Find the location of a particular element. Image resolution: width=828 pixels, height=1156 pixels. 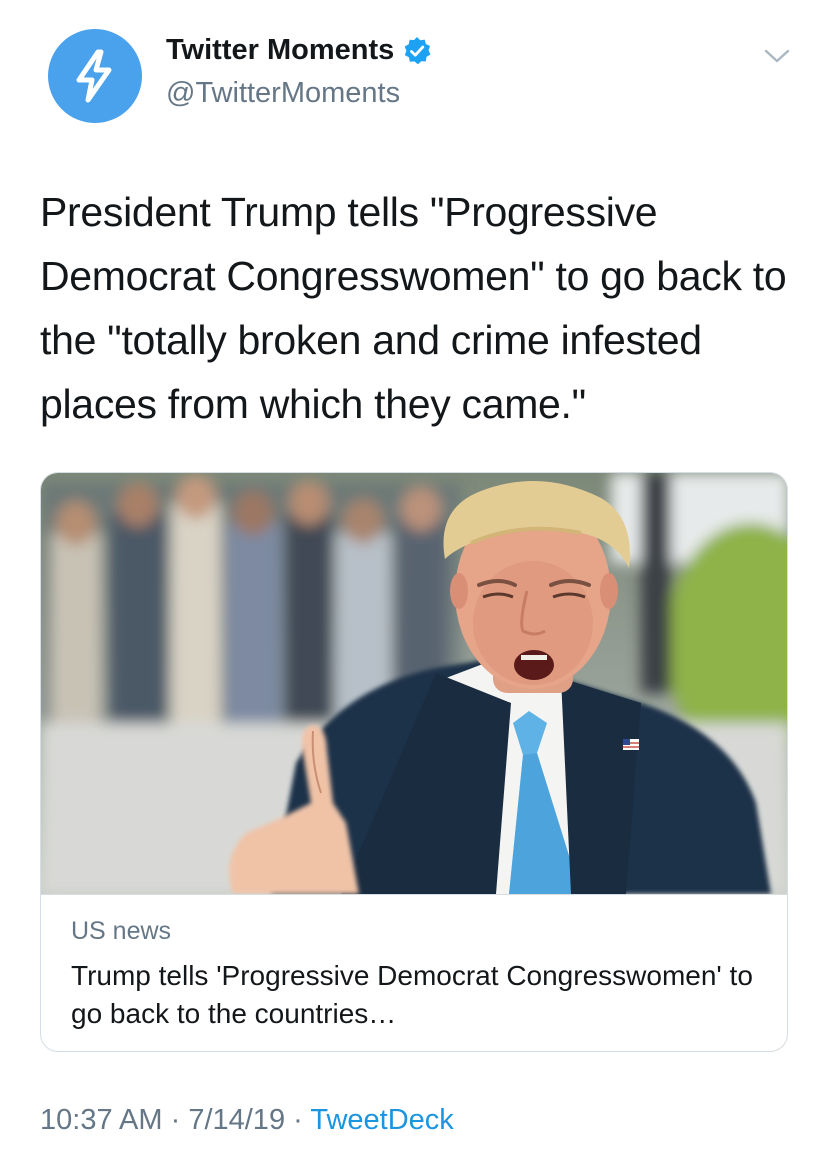

name-row: Twitter Moments is located at coordinates (299, 50).